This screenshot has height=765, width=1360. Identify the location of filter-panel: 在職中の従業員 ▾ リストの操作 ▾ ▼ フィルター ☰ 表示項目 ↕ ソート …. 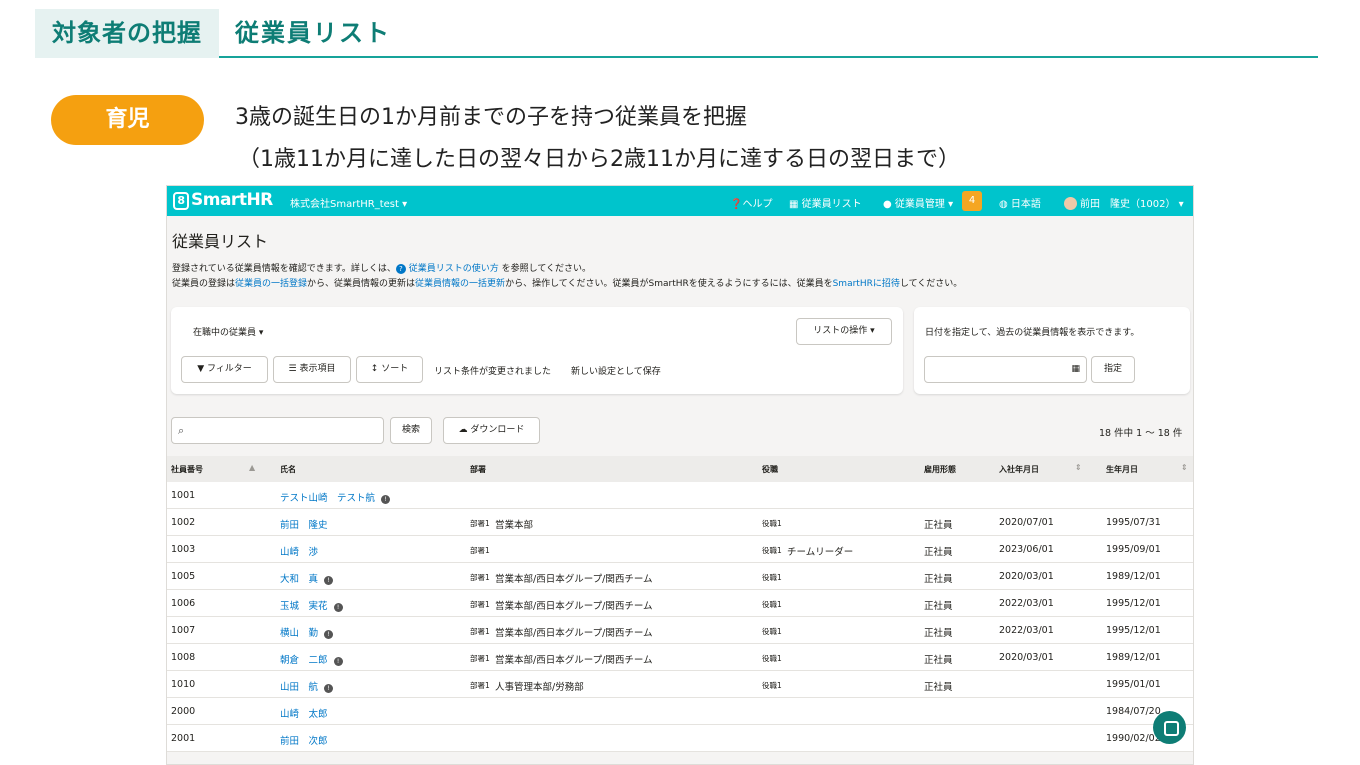
(537, 350).